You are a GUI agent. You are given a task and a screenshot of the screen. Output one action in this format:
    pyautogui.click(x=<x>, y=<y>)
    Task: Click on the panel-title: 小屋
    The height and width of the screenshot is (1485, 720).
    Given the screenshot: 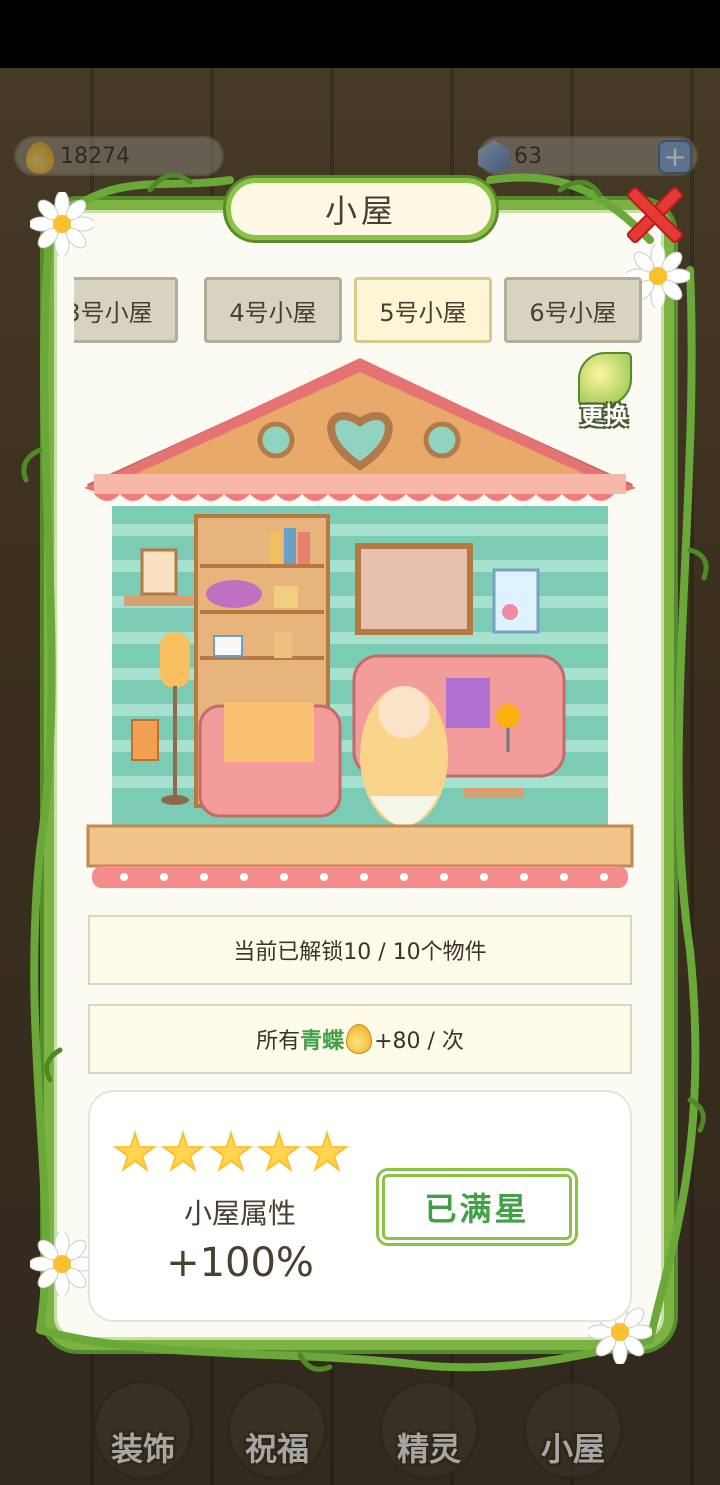 What is the action you would take?
    pyautogui.click(x=361, y=209)
    